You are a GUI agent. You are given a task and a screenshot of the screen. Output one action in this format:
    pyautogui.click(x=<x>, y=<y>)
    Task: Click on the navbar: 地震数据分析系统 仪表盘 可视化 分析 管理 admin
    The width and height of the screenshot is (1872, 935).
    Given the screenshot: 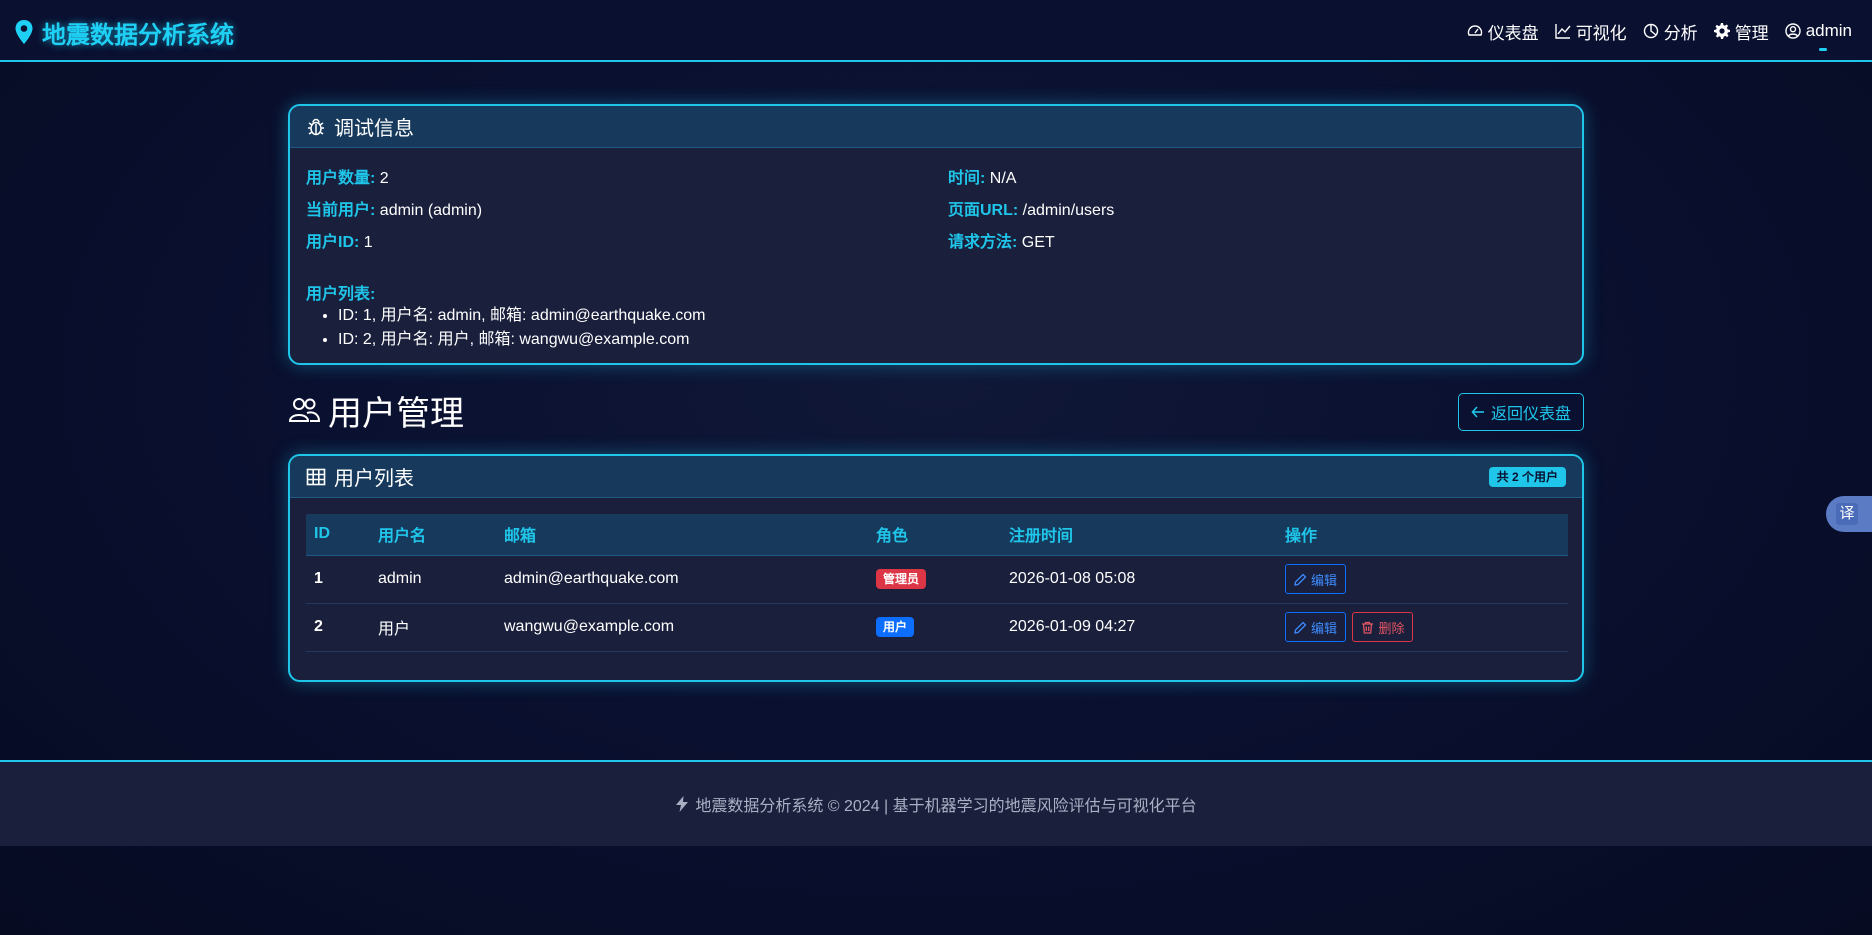 What is the action you would take?
    pyautogui.click(x=936, y=31)
    